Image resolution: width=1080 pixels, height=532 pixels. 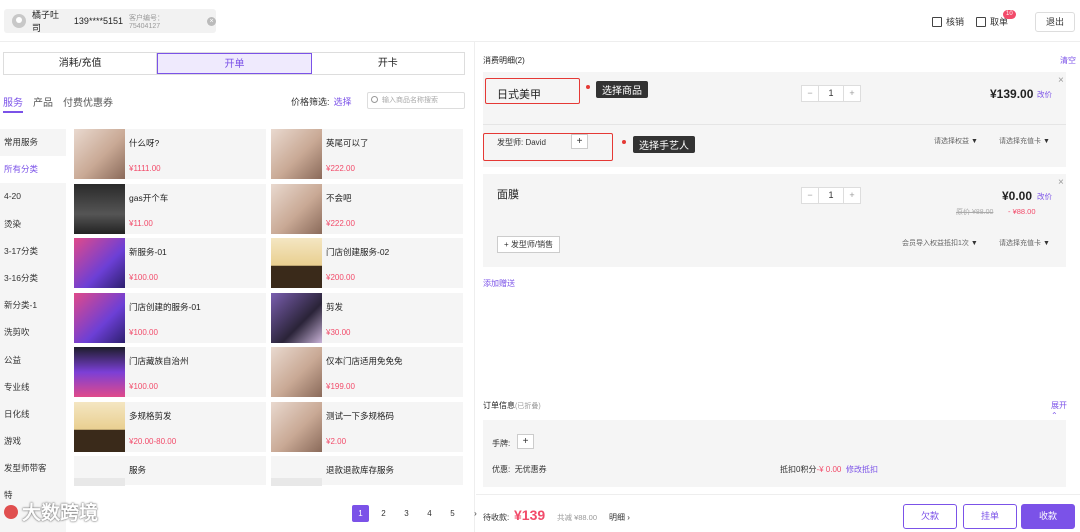 I want to click on product-card: 门店藏族自治州 ¥100.00, so click(x=170, y=372).